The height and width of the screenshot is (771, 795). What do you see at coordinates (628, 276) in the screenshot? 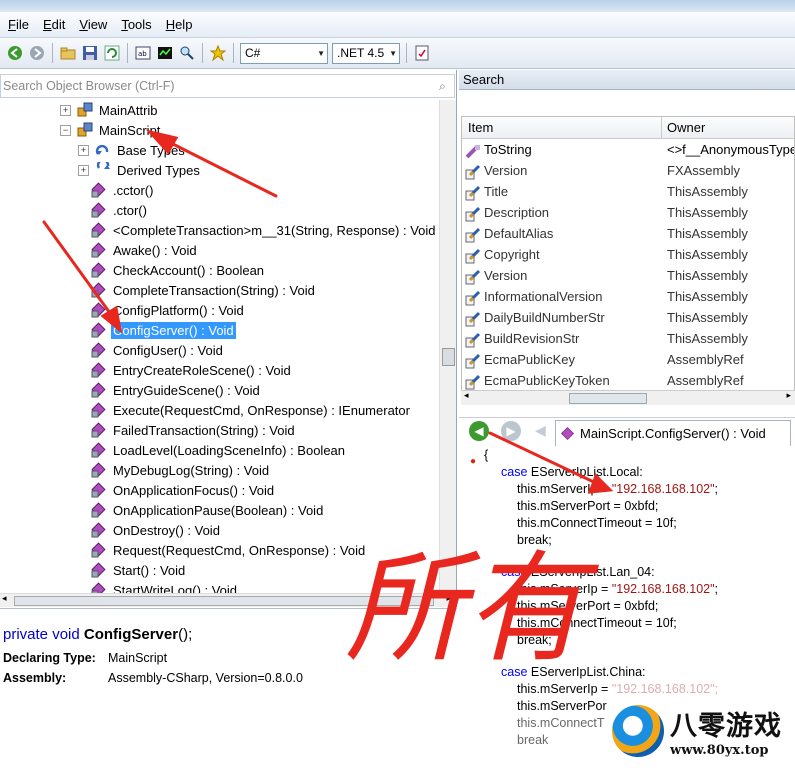
I see `results-row: Version ThisAssembly` at bounding box center [628, 276].